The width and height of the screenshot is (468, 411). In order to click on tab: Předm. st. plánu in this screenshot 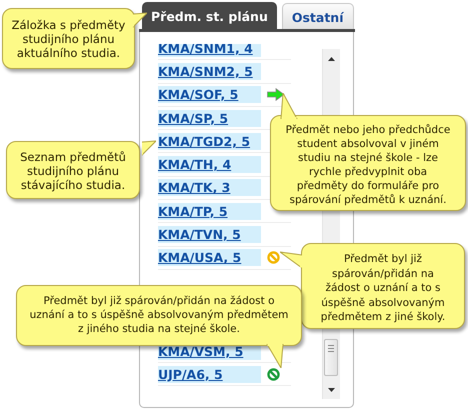, I will do `click(209, 15)`.